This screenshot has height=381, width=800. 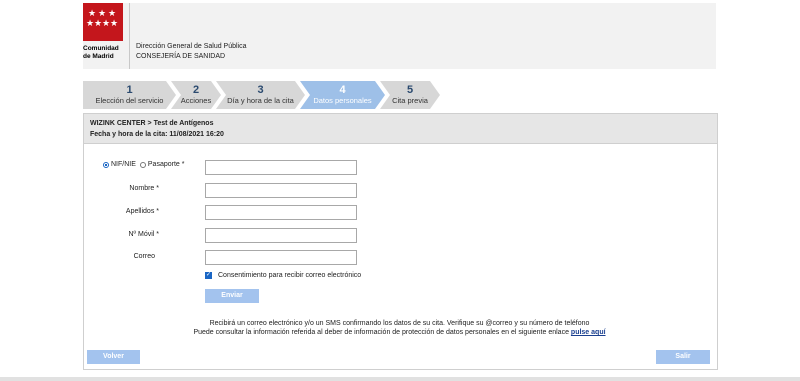 I want to click on step-datos-personales: 4 Datos personales, so click(x=342, y=95).